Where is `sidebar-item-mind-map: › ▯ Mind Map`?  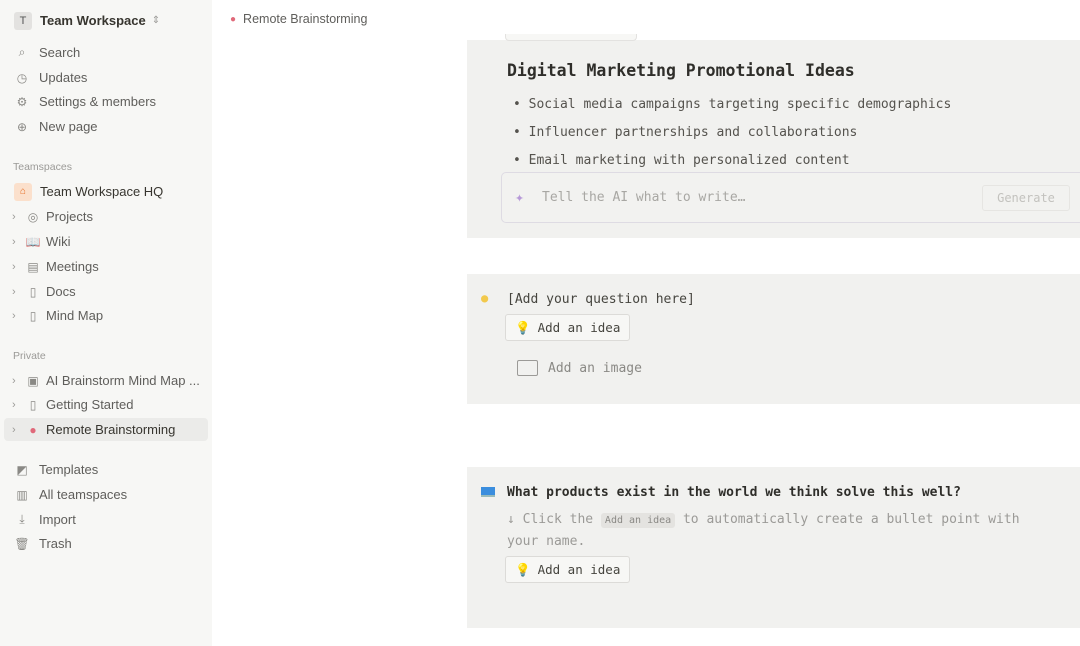 sidebar-item-mind-map: › ▯ Mind Map is located at coordinates (106, 315).